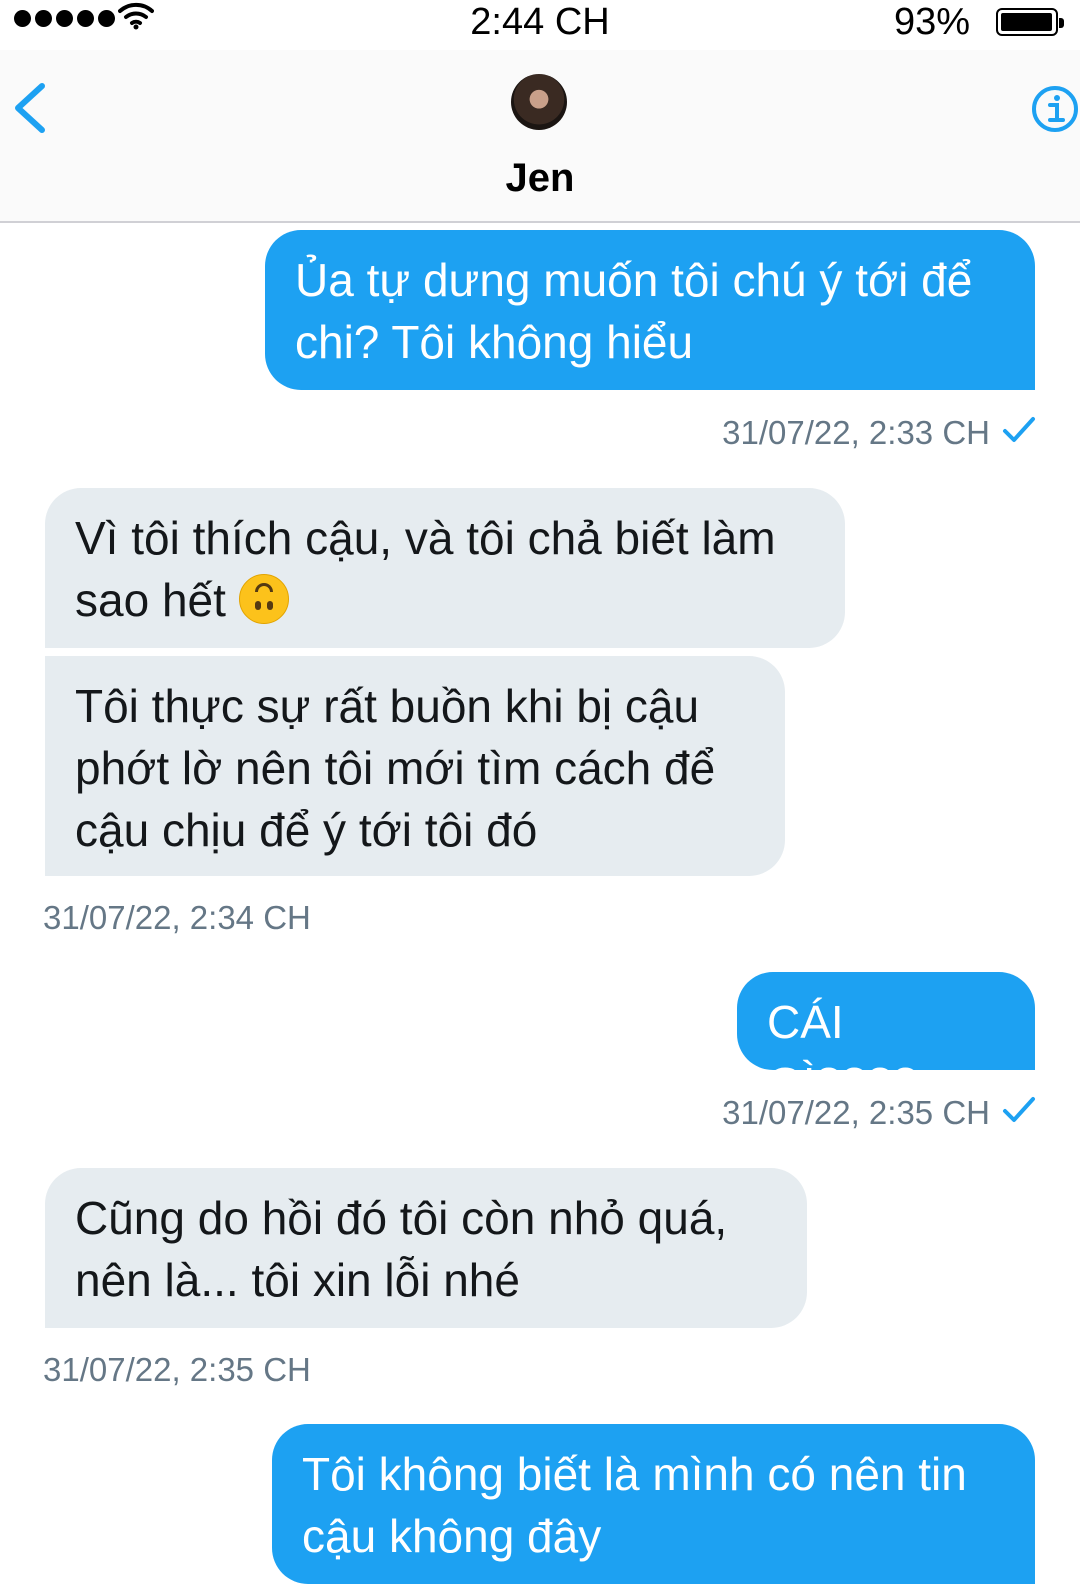  I want to click on battery-icon, so click(1030, 22).